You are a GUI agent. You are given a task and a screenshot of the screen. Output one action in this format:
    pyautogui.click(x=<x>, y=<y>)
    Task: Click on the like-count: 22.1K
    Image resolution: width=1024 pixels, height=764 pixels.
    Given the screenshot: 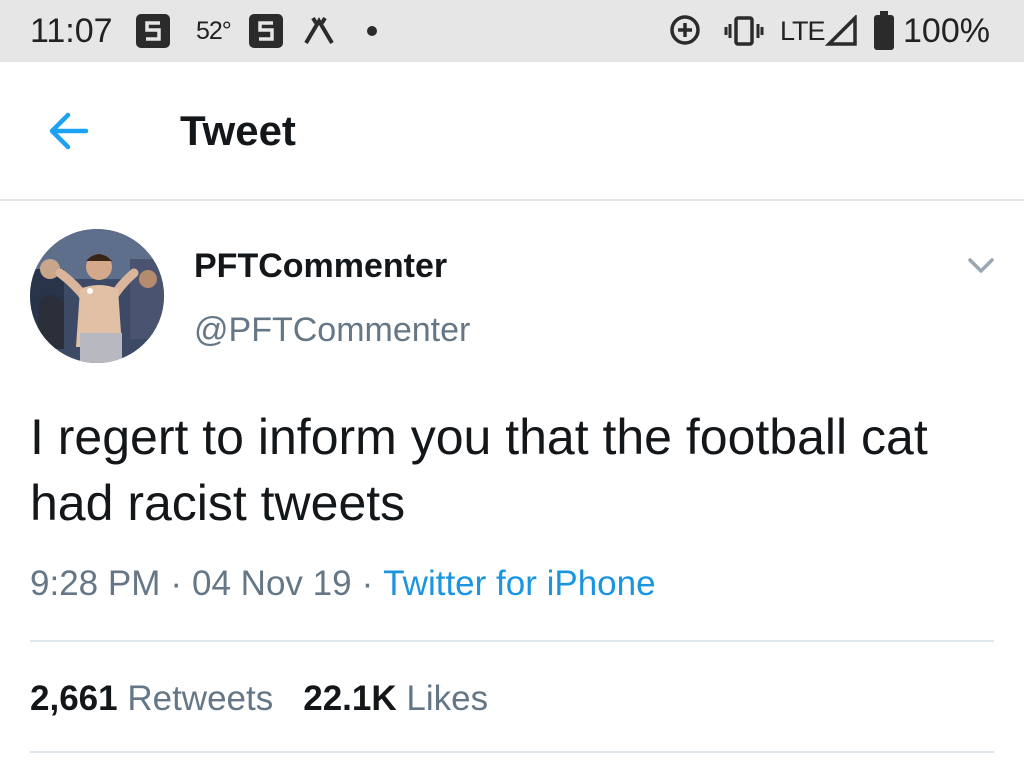 What is the action you would take?
    pyautogui.click(x=350, y=698)
    